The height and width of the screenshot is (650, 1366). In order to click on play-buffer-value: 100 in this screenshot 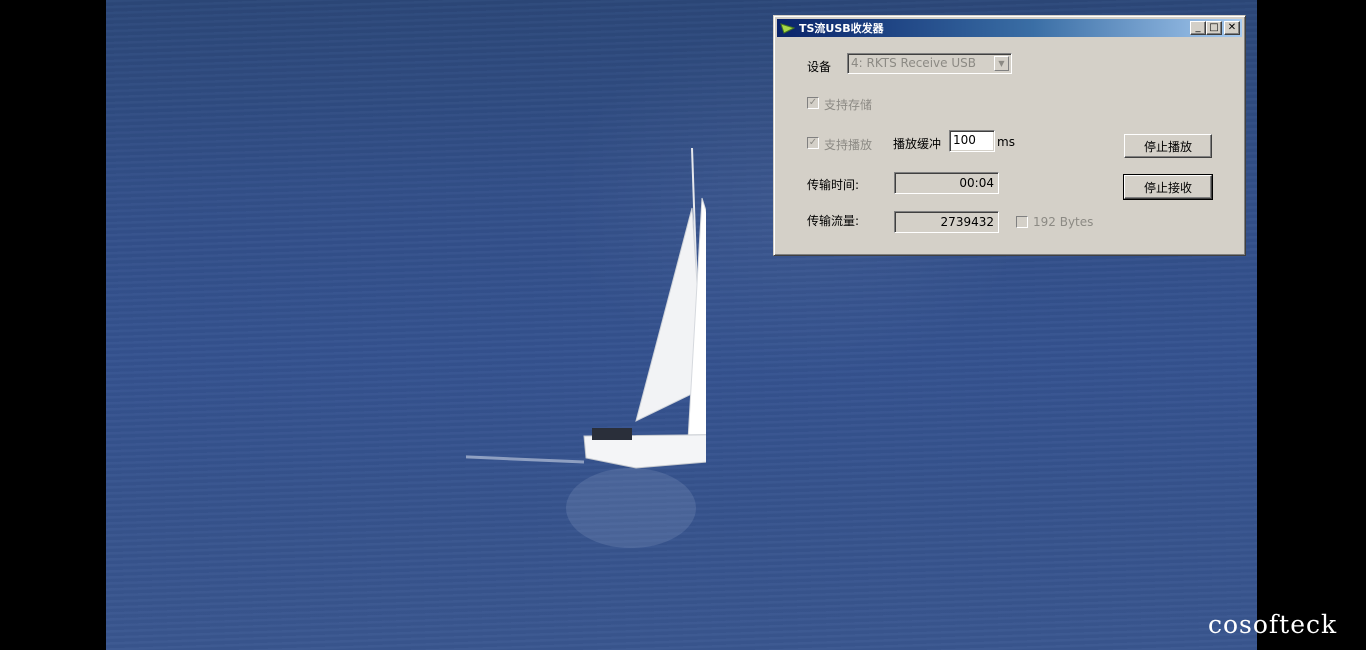, I will do `click(964, 140)`.